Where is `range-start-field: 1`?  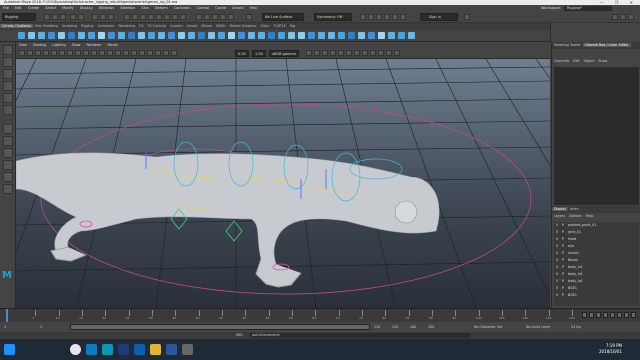 range-start-field: 1 is located at coordinates (5, 327).